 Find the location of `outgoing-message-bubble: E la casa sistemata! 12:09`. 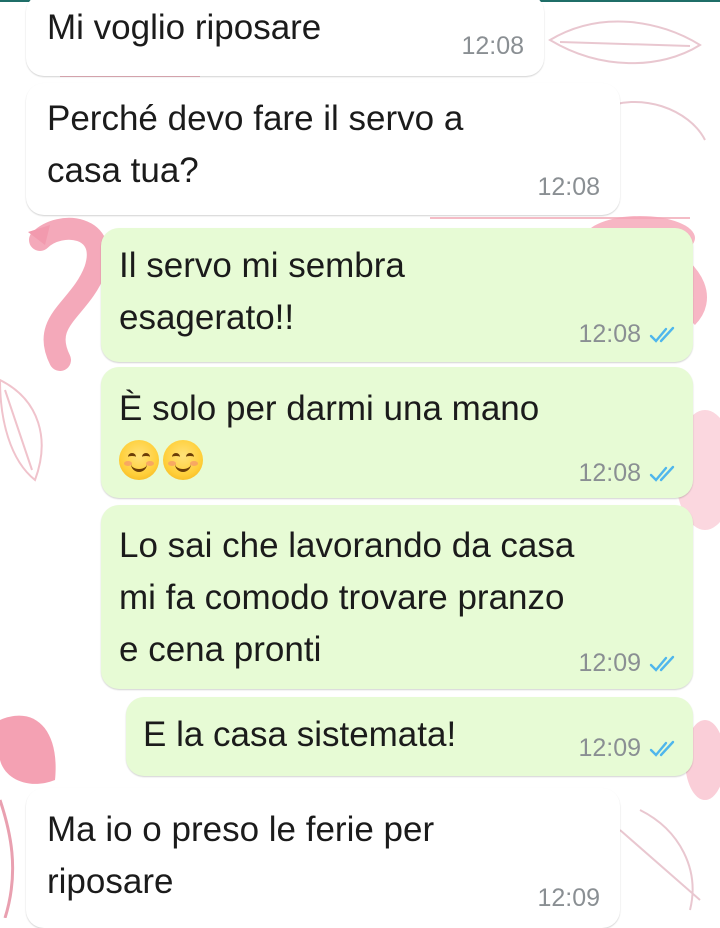

outgoing-message-bubble: E la casa sistemata! 12:09 is located at coordinates (409, 736).